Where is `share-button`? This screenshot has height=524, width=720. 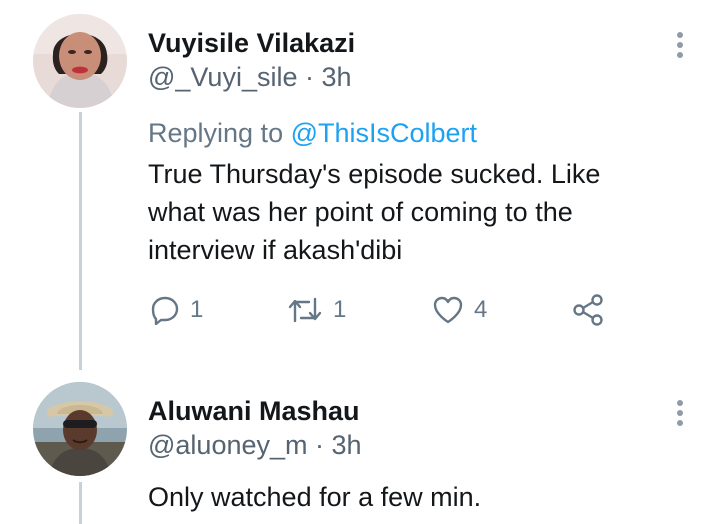 share-button is located at coordinates (589, 310).